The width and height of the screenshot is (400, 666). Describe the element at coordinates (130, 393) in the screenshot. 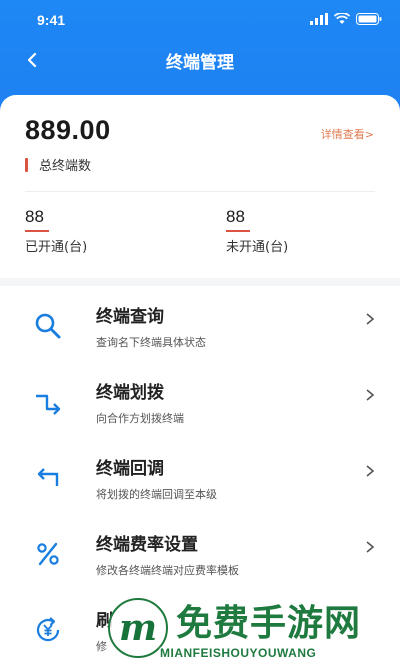

I see `menu-item-title: 终端划拨` at that location.